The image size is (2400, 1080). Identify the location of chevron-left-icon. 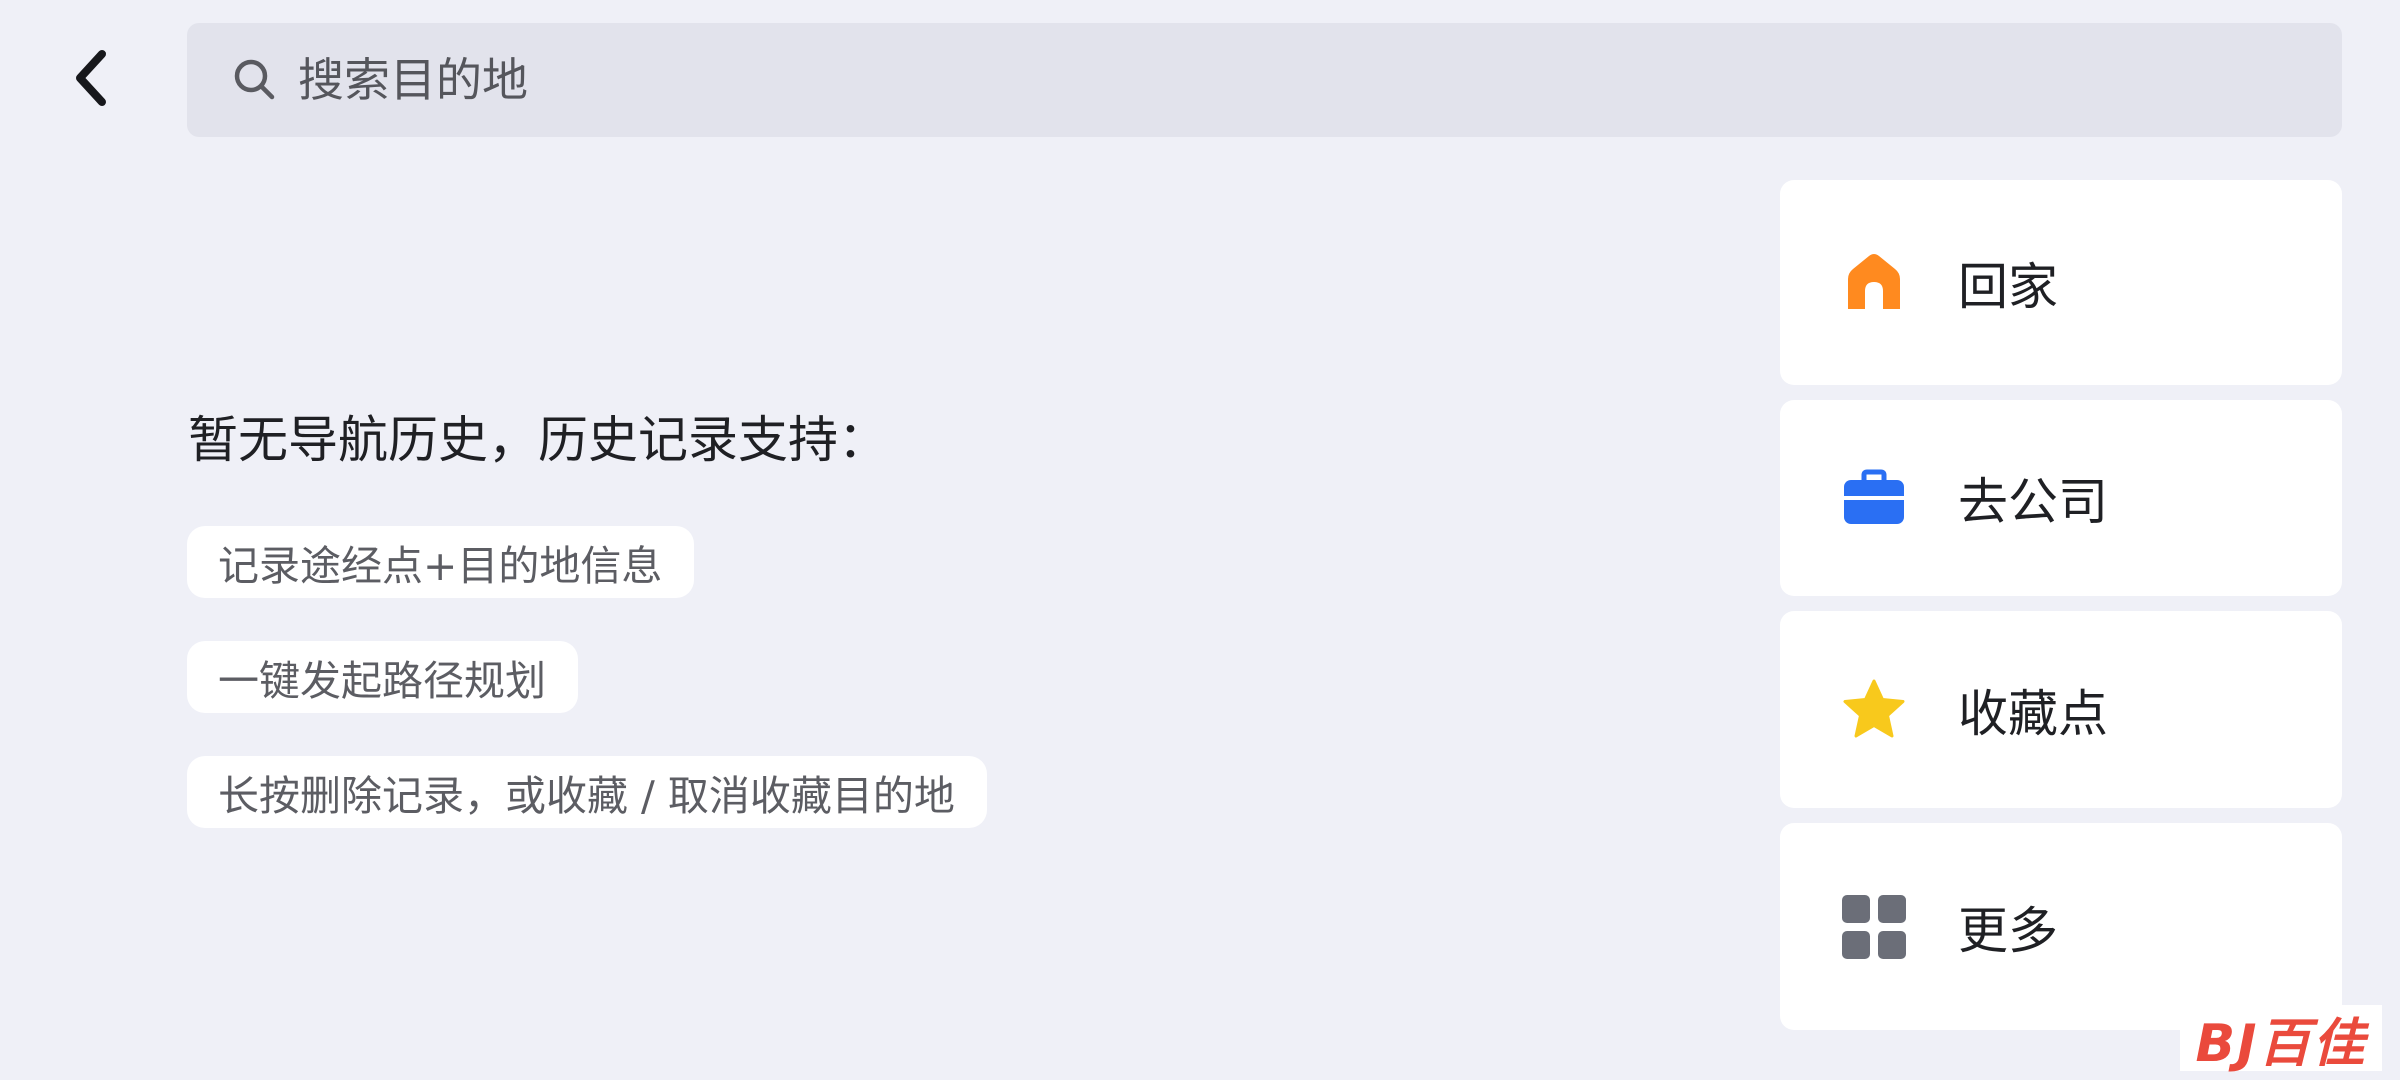
(91, 78).